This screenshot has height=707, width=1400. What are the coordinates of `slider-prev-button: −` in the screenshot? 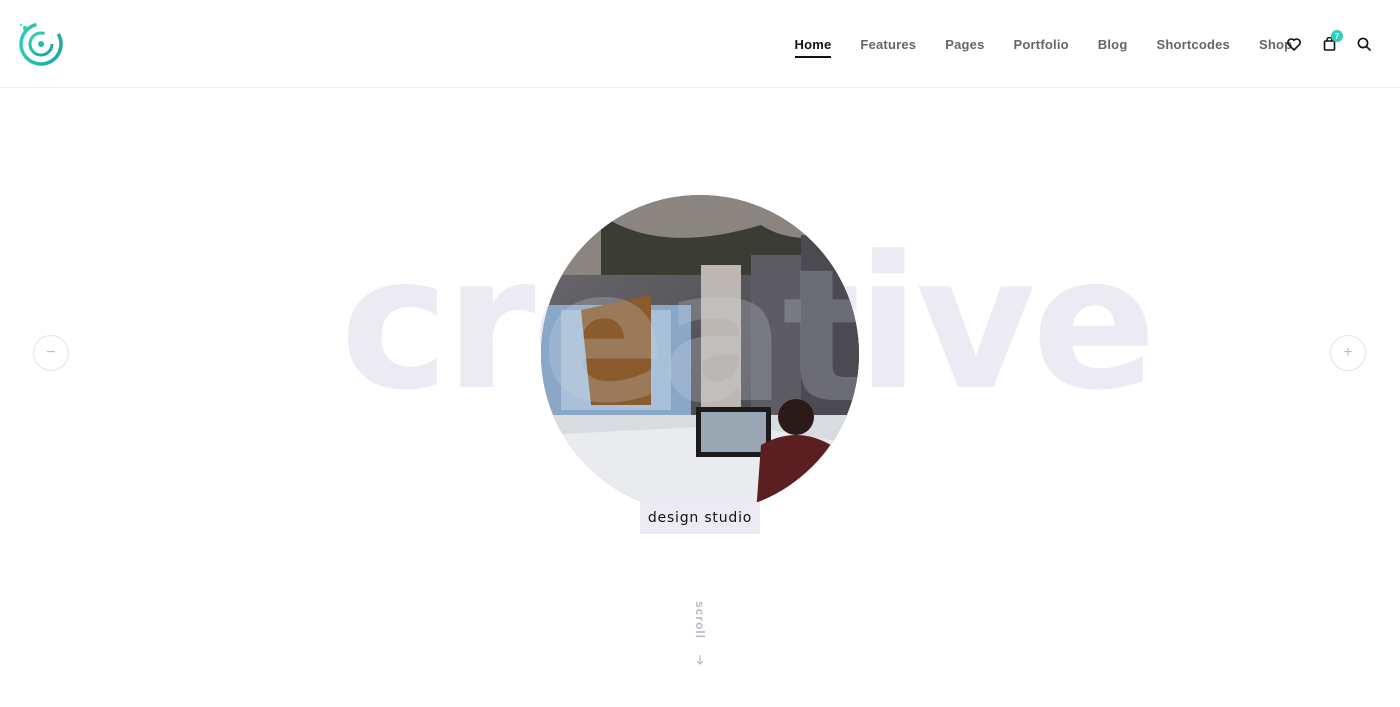 It's located at (51, 353).